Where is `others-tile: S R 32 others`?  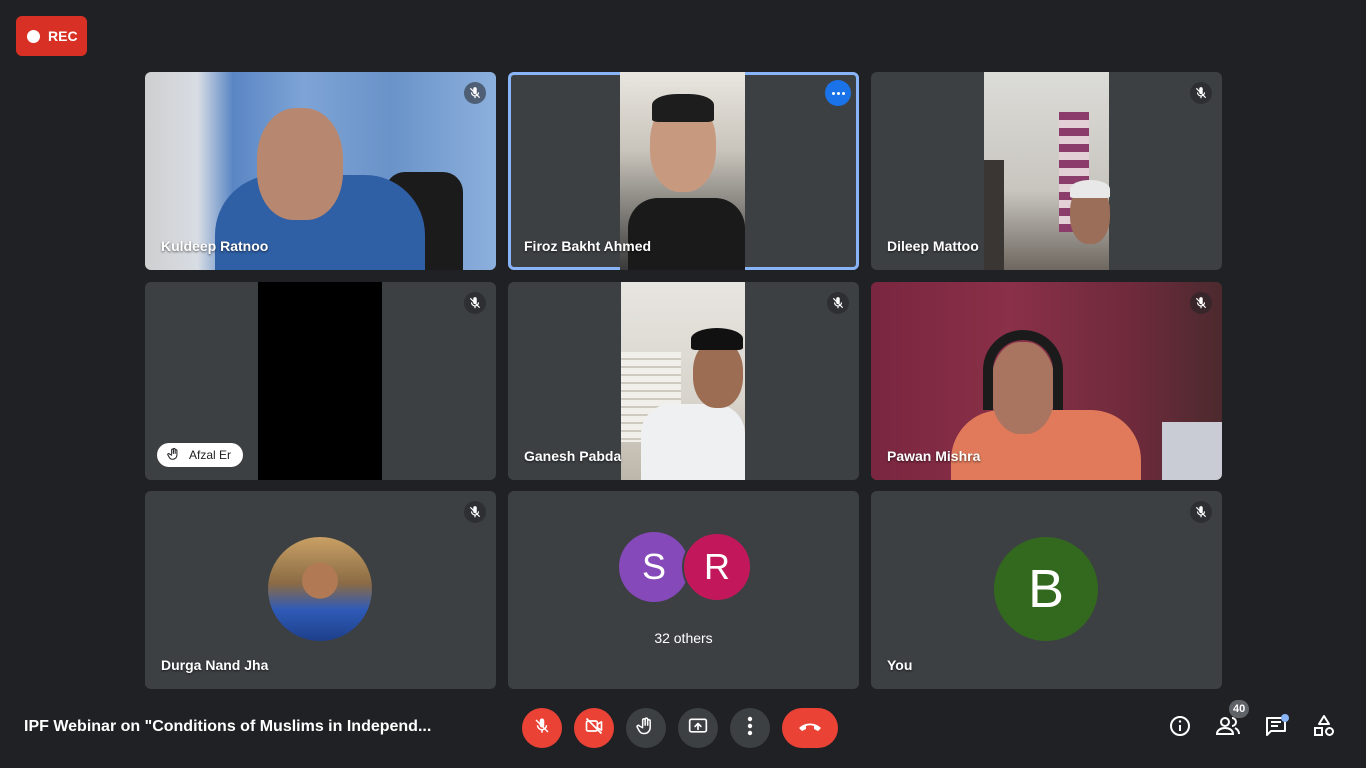 others-tile: S R 32 others is located at coordinates (683, 590).